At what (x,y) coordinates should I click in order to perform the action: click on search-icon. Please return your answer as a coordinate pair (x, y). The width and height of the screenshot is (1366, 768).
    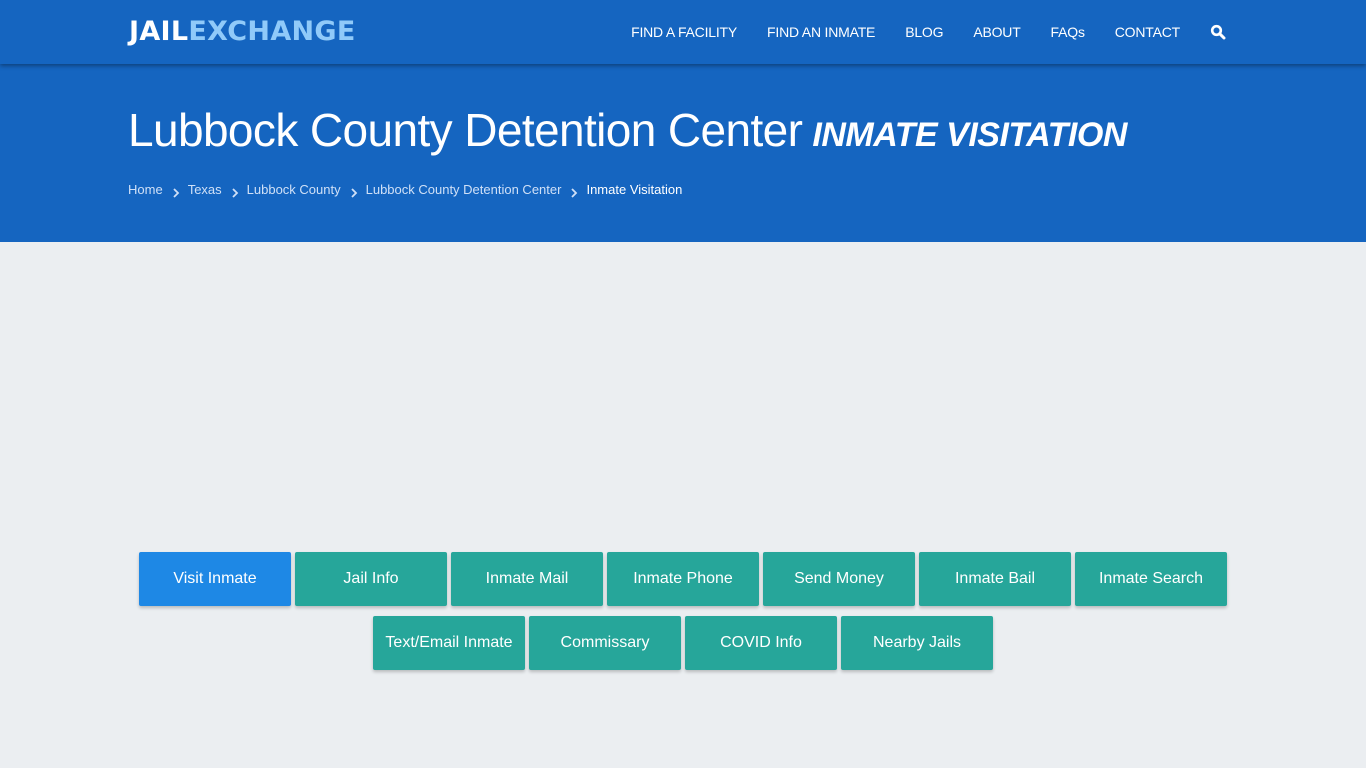
    Looking at the image, I should click on (1218, 32).